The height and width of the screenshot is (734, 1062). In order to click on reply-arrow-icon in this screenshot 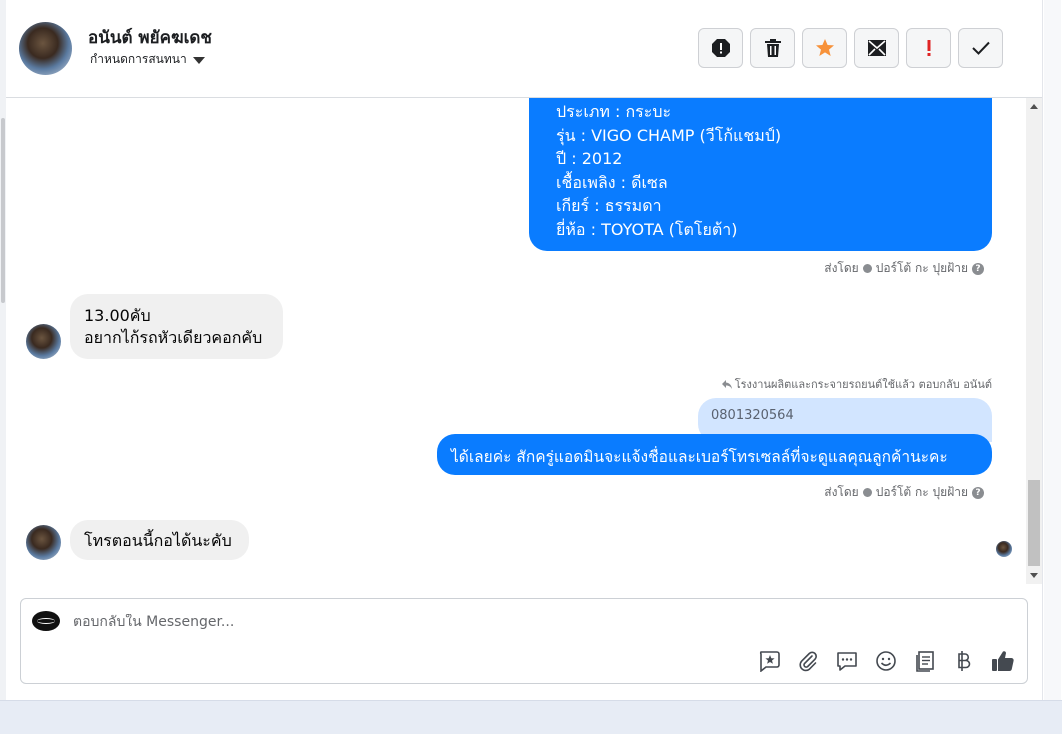, I will do `click(726, 384)`.